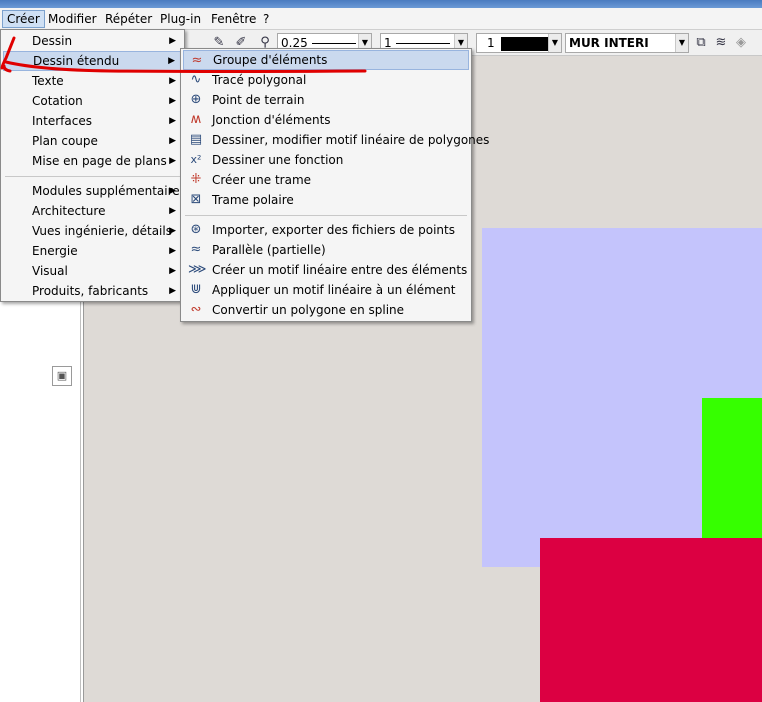 This screenshot has height=702, width=762. I want to click on window-titlebar, so click(381, 4).